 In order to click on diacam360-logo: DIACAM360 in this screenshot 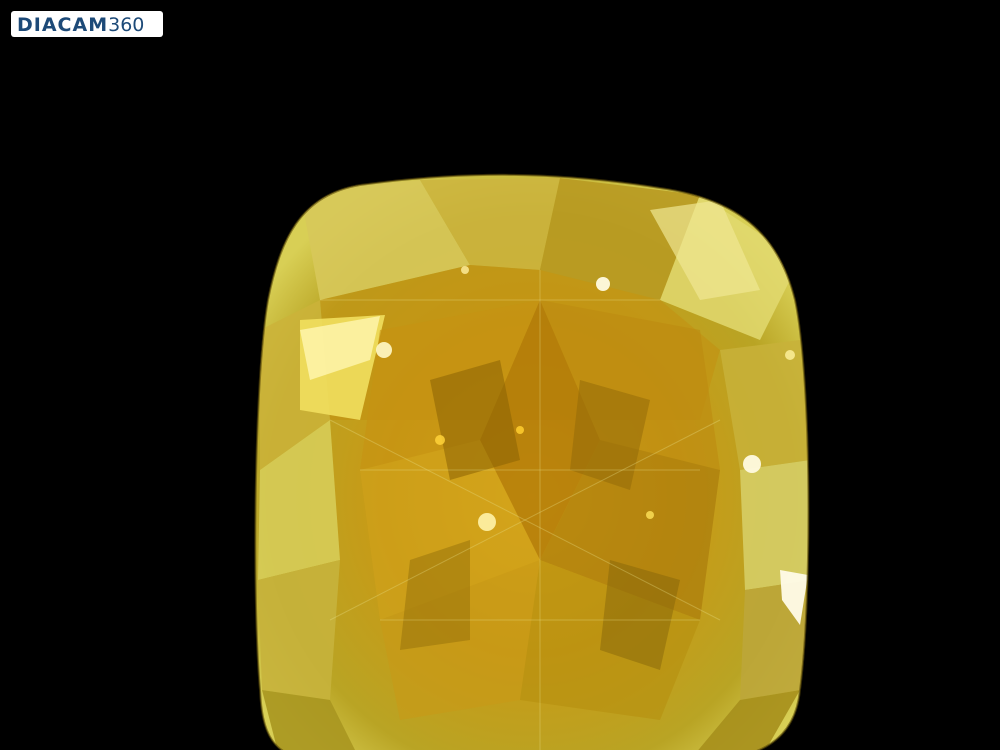, I will do `click(87, 24)`.